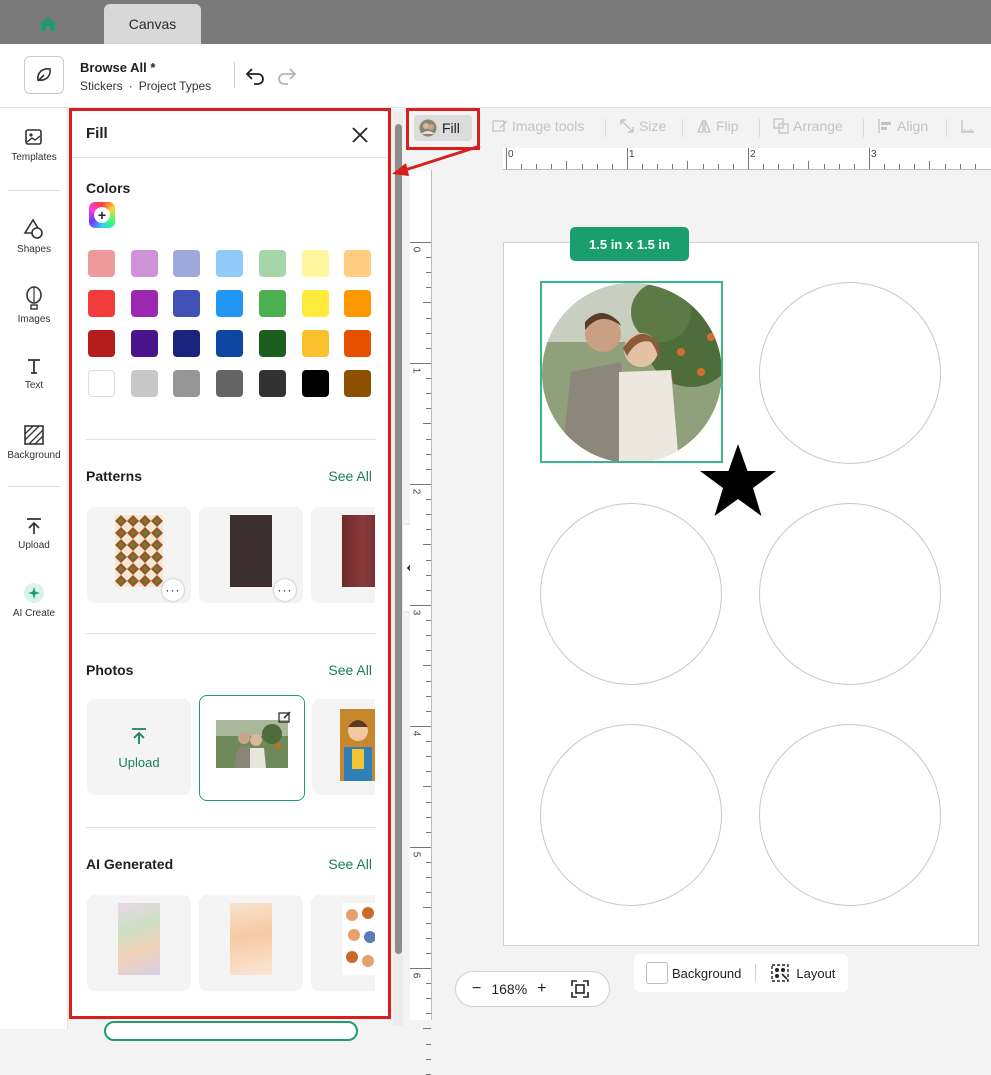  Describe the element at coordinates (34, 533) in the screenshot. I see `nav-upload: Upload` at that location.